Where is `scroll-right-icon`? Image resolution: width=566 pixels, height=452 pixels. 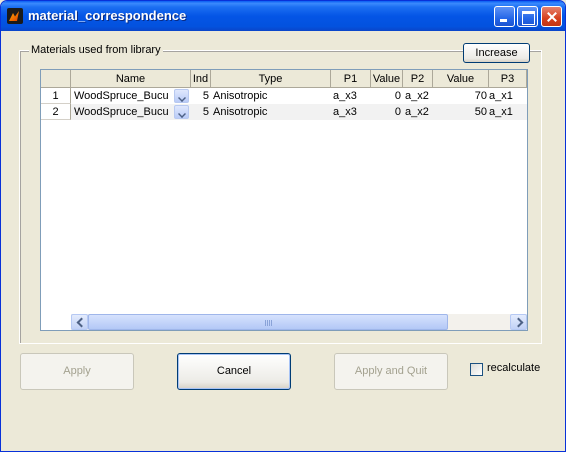 scroll-right-icon is located at coordinates (518, 322).